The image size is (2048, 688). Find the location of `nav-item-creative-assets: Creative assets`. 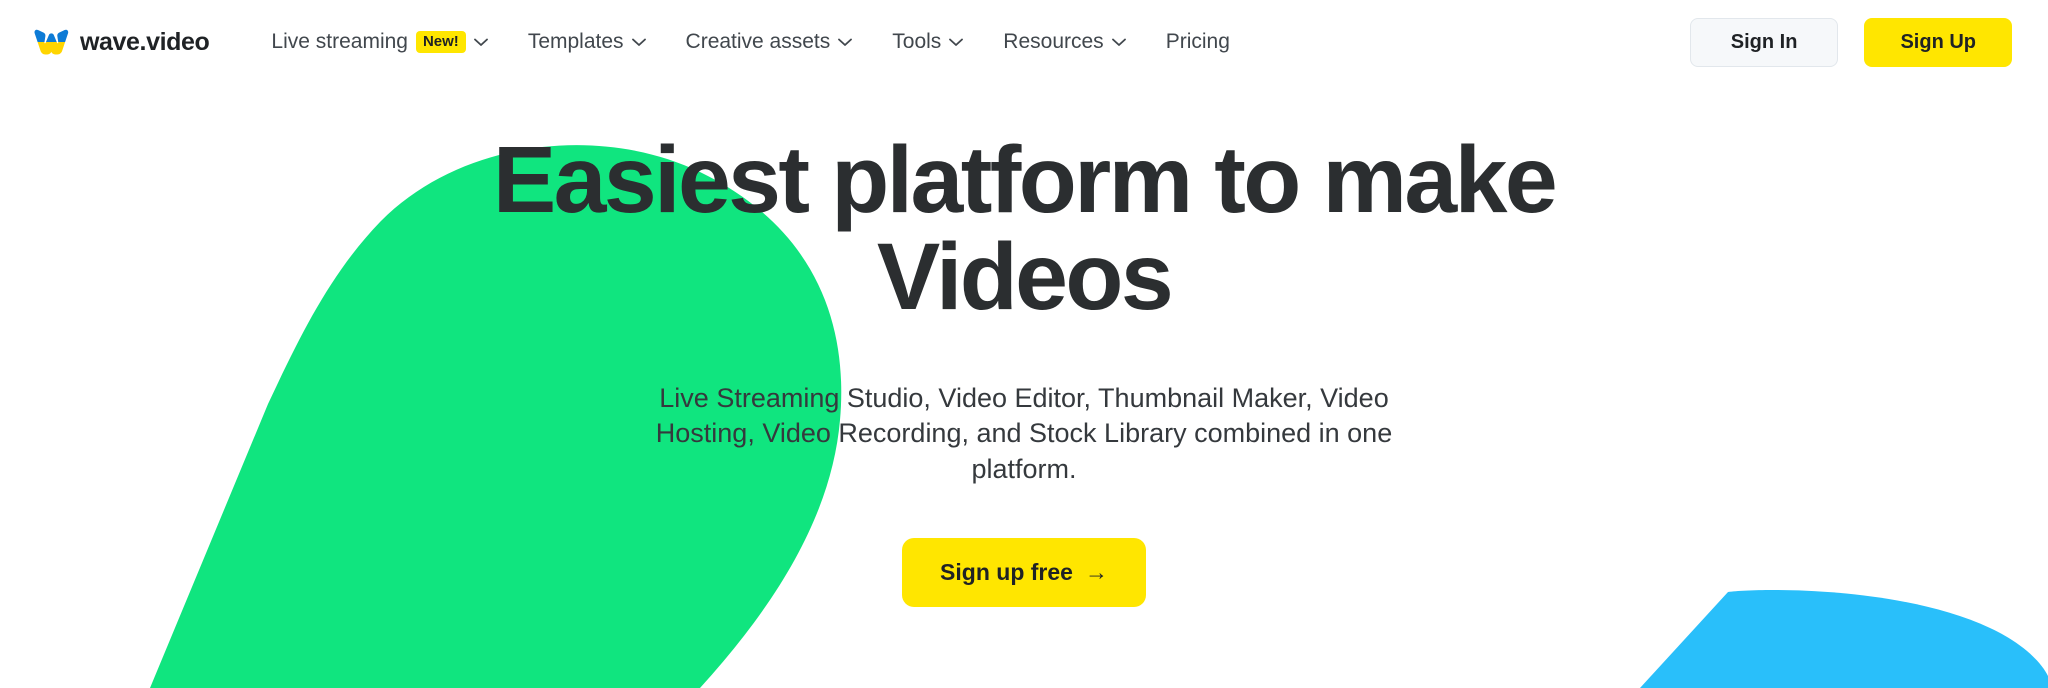

nav-item-creative-assets: Creative assets is located at coordinates (769, 42).